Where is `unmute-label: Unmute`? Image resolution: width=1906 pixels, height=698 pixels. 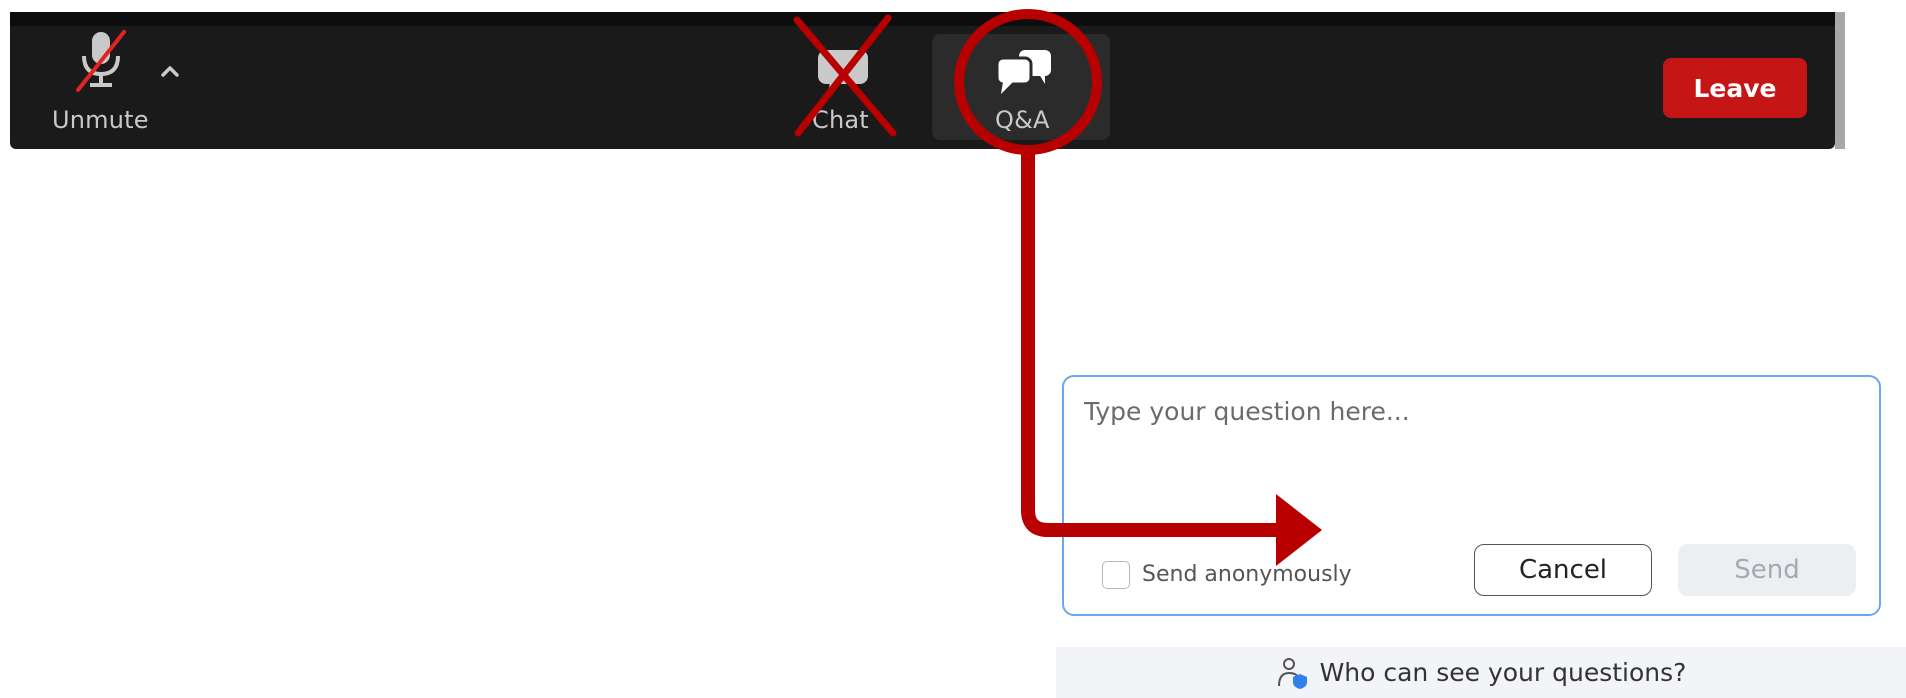 unmute-label: Unmute is located at coordinates (100, 120).